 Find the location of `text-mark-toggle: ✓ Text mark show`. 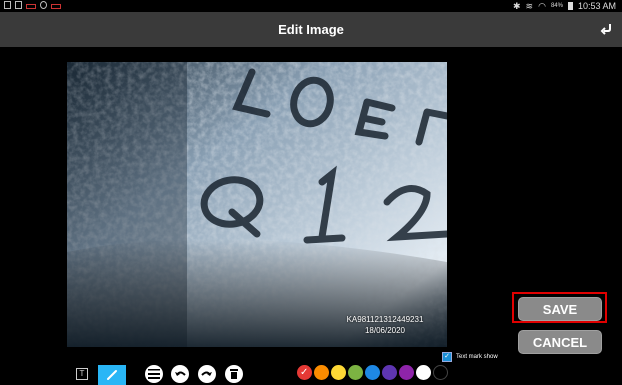

text-mark-toggle: ✓ Text mark show is located at coordinates (470, 357).